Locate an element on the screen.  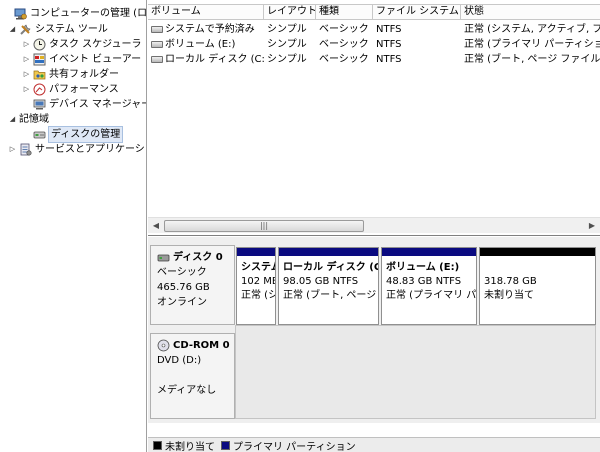
column-header-file-system: ファイル システム is located at coordinates (417, 12).